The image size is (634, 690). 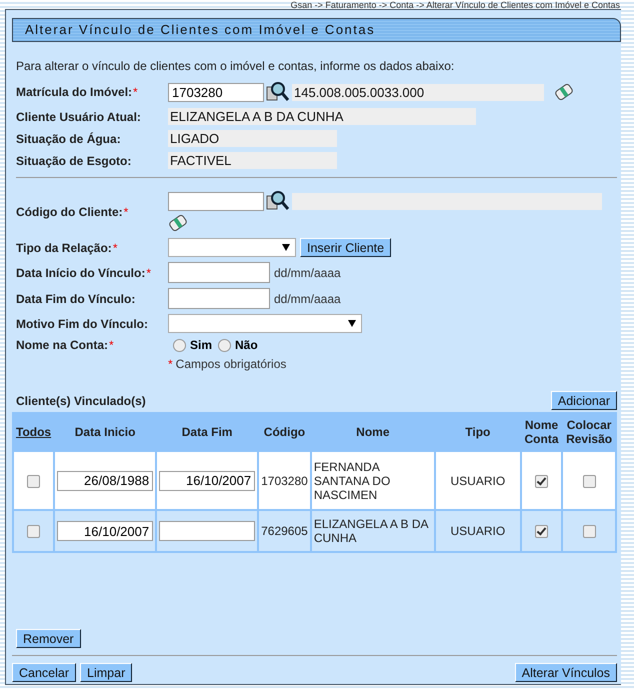 What do you see at coordinates (34, 432) in the screenshot?
I see `select-all-link: Todos` at bounding box center [34, 432].